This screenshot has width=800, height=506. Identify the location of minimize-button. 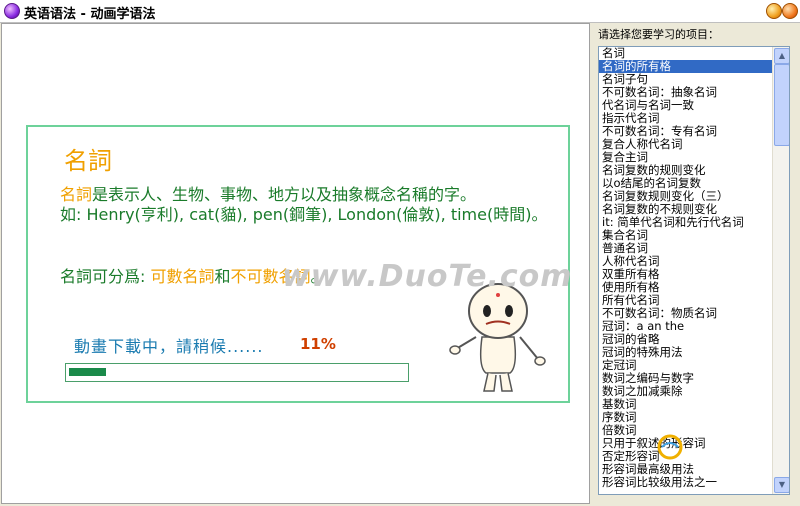
(774, 11).